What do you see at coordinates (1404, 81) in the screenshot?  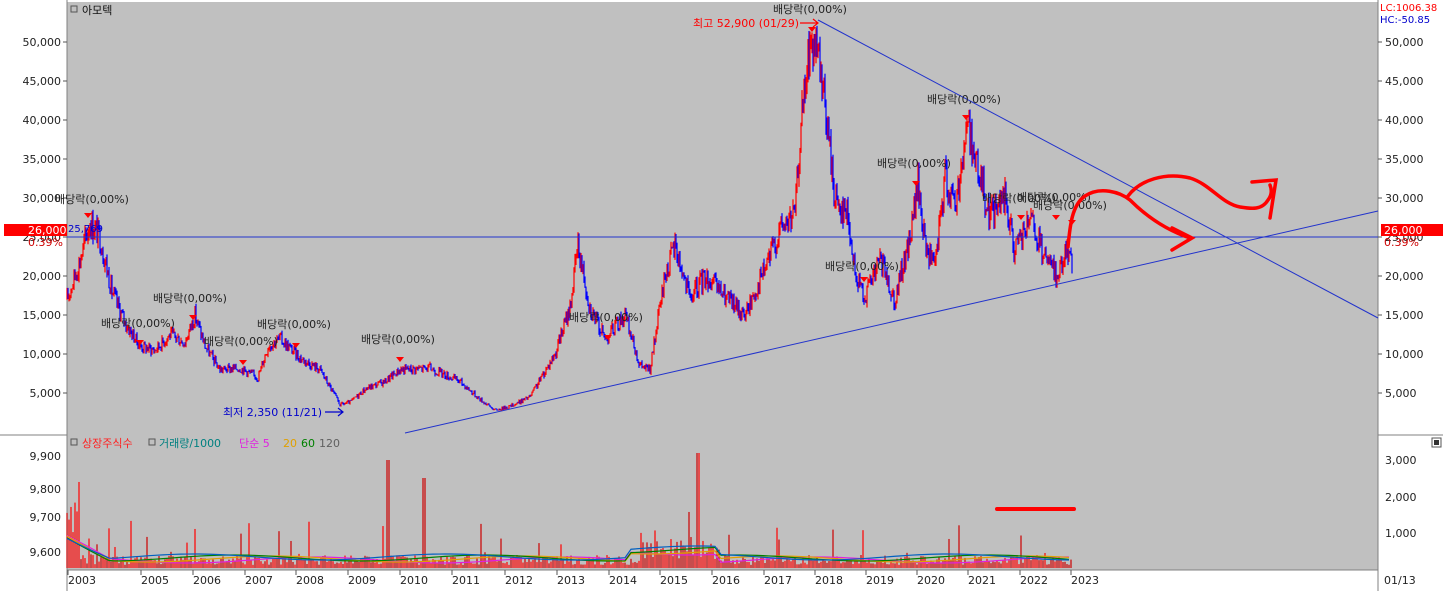 I see `y-tick-label-right: 45,000` at bounding box center [1404, 81].